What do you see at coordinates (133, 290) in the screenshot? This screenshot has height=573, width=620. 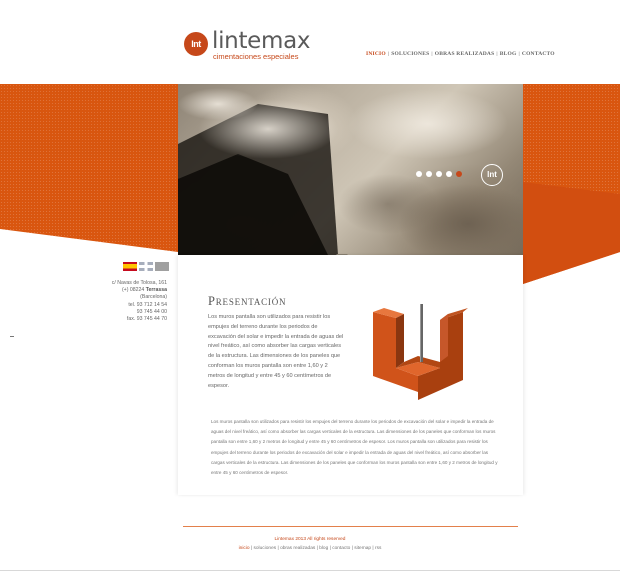 I see `postal-code: (+) 08224` at bounding box center [133, 290].